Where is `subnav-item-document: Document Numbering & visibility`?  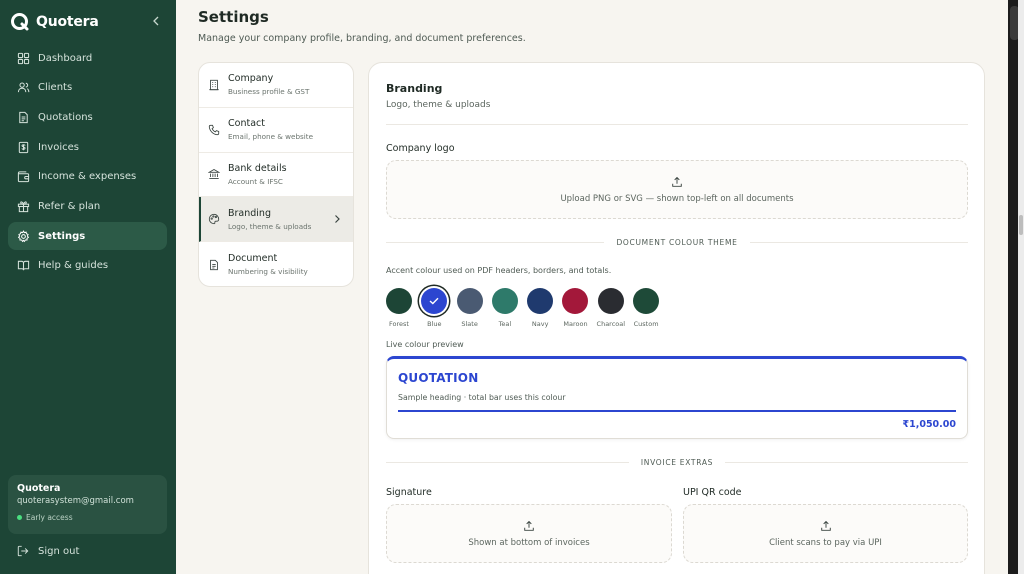
subnav-item-document: Document Numbering & visibility is located at coordinates (276, 264).